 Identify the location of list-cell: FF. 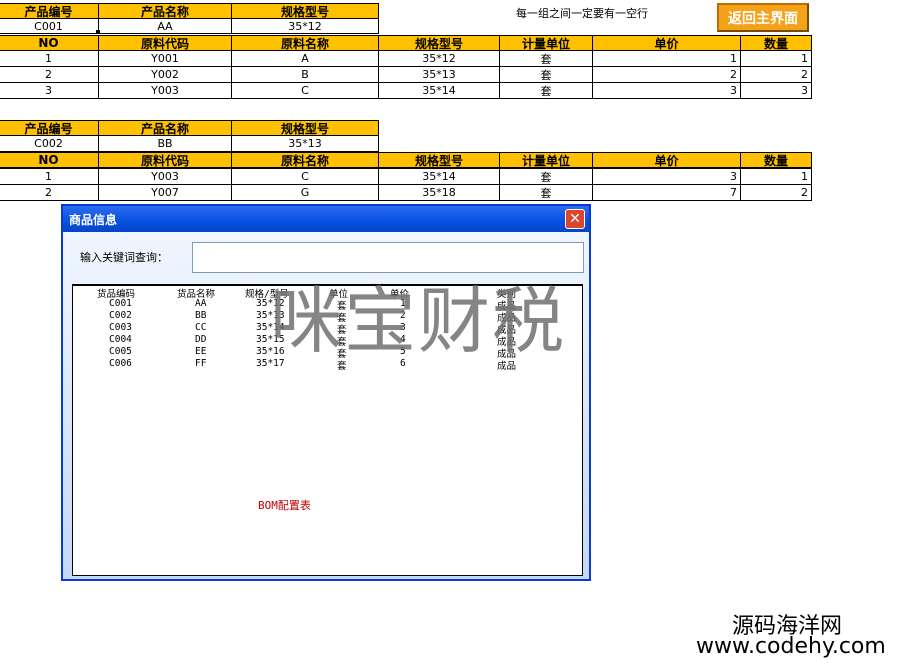
(201, 363).